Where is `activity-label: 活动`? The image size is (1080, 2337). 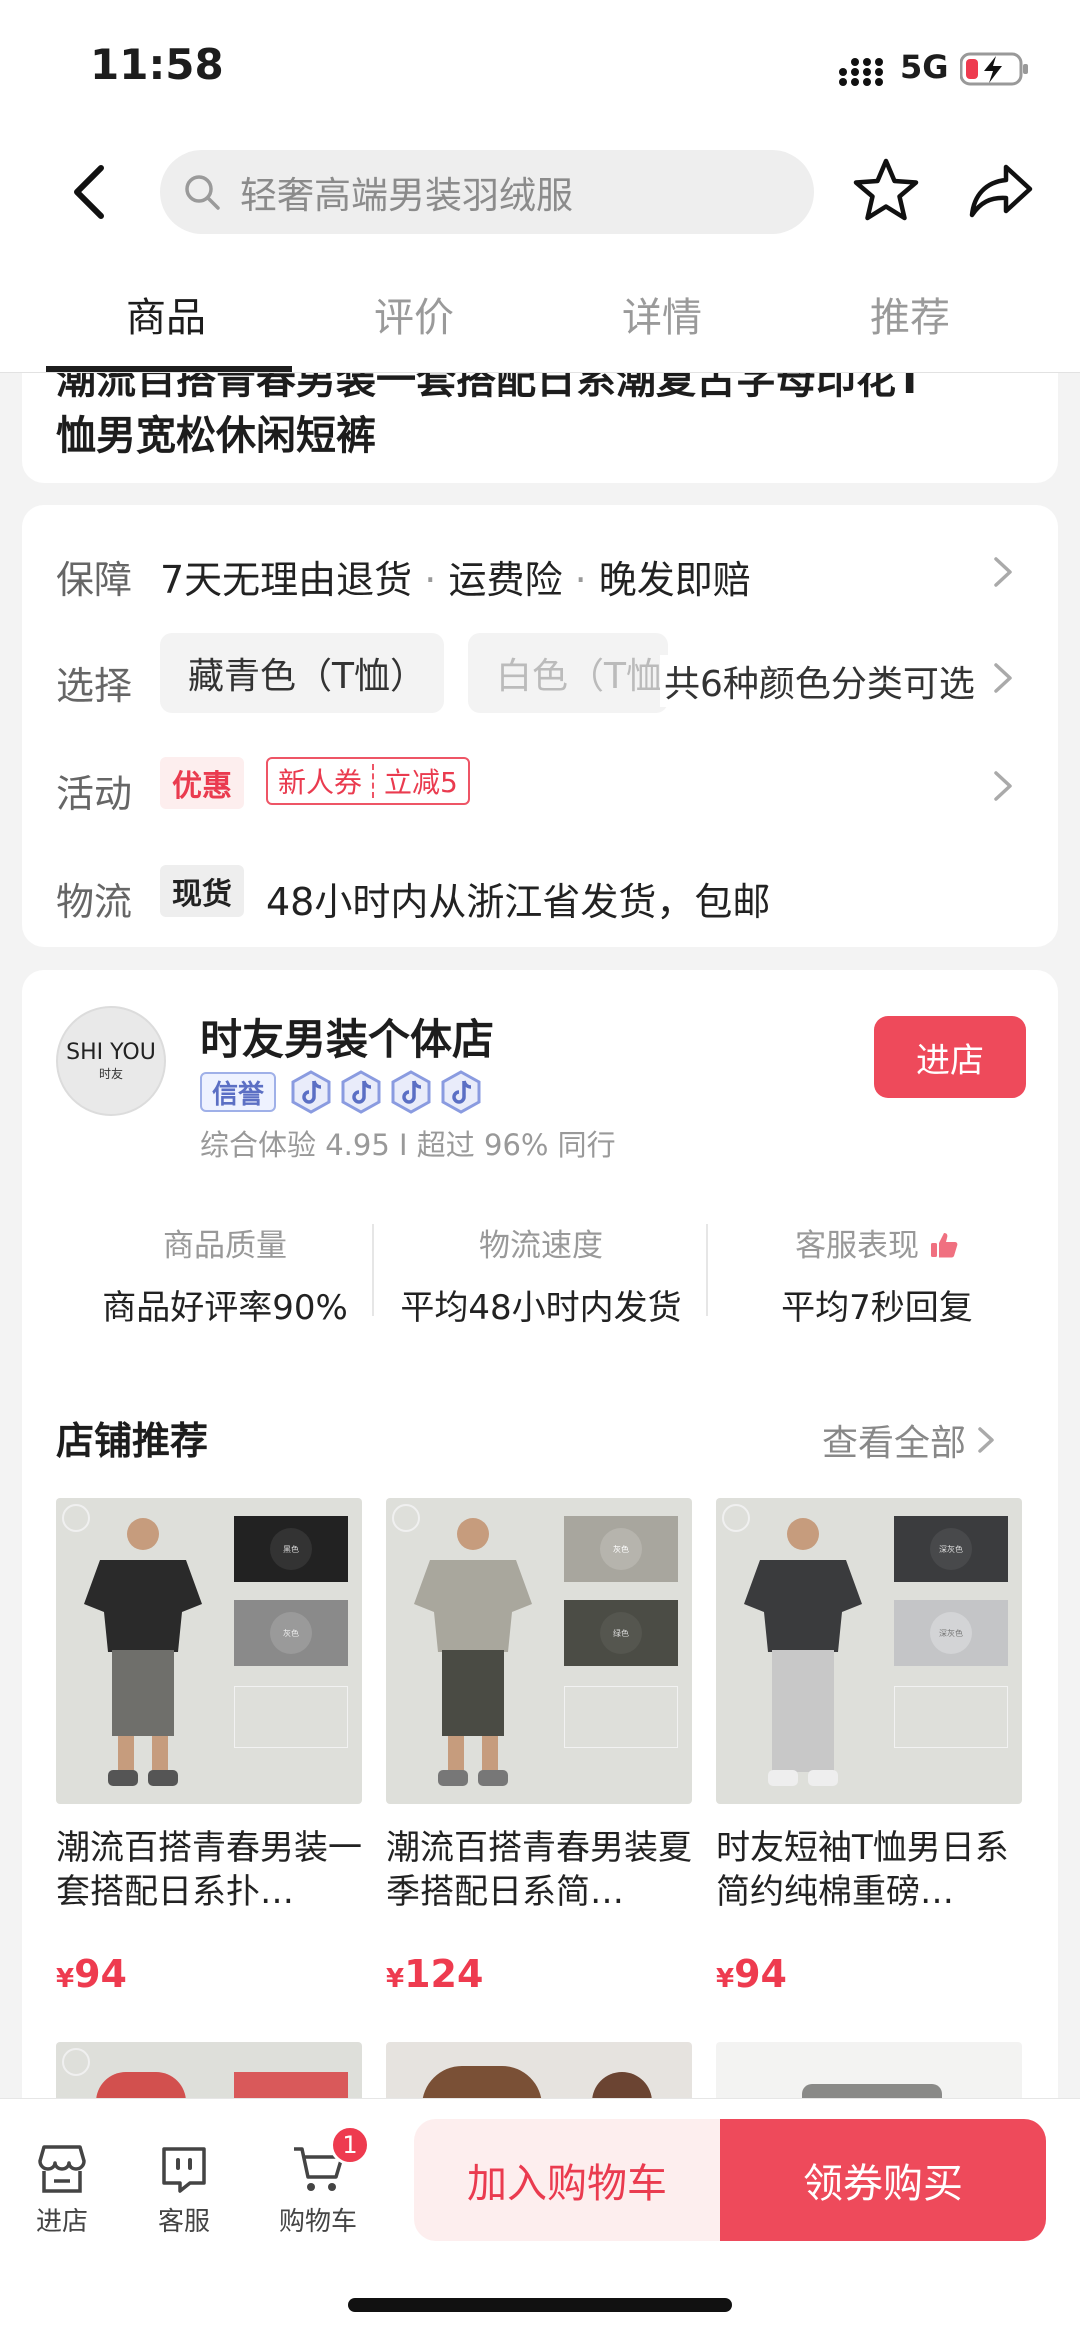 activity-label: 活动 is located at coordinates (94, 794).